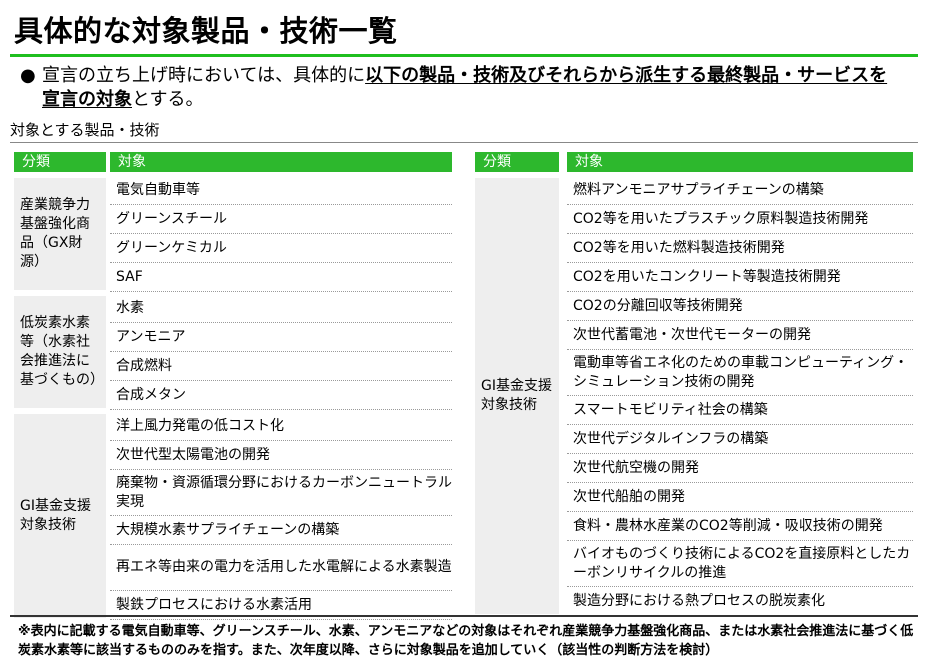 Image resolution: width=928 pixels, height=660 pixels. I want to click on right-table-row: 製造分野における熱プロセスの脱炭素化, so click(740, 601).